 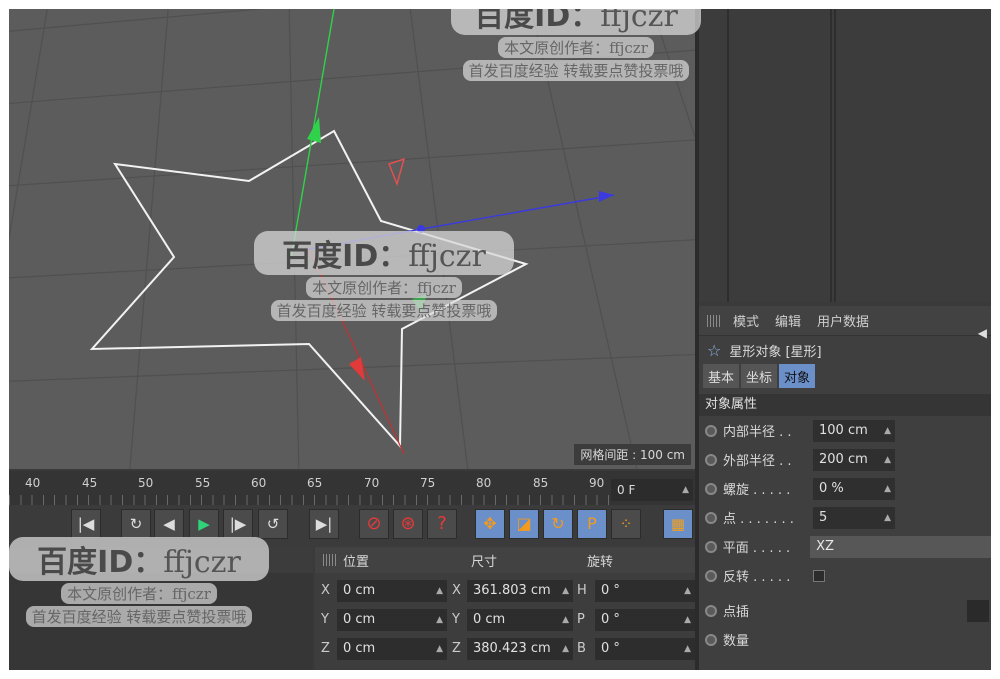 I want to click on point-level-button: ⁘, so click(x=626, y=524).